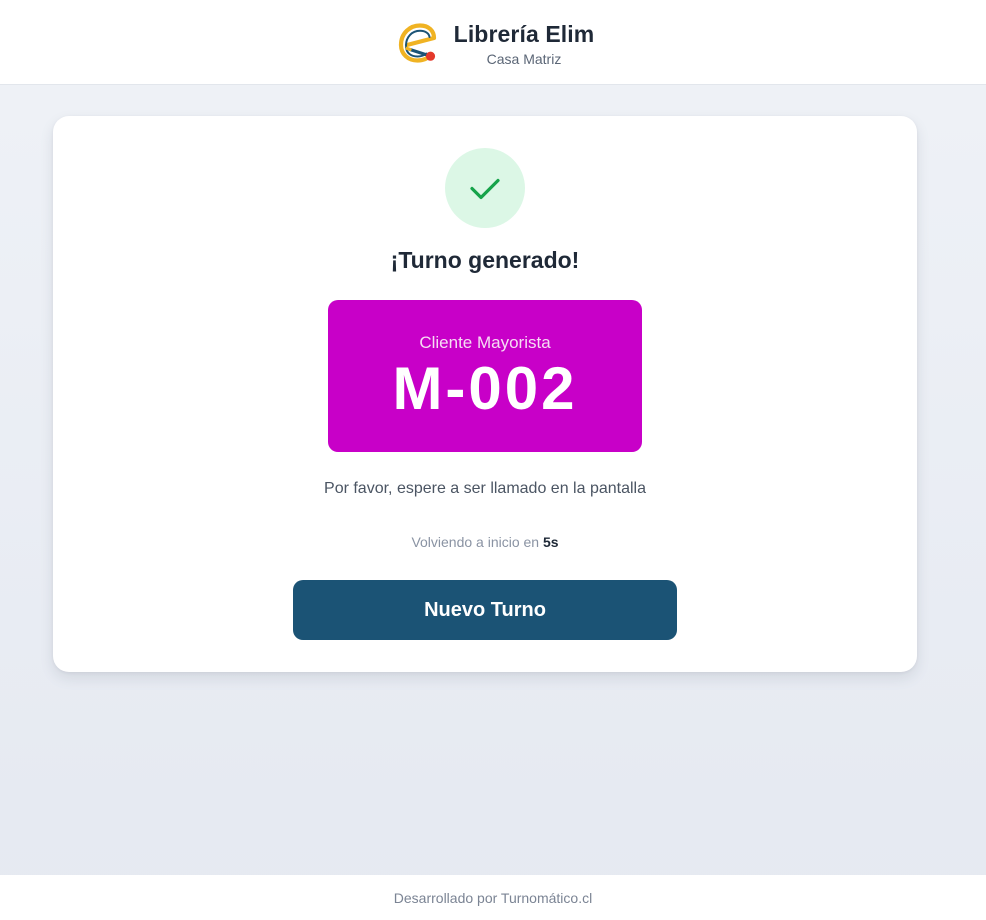 This screenshot has height=920, width=986. I want to click on ticket-category: Cliente Mayorista, so click(485, 342).